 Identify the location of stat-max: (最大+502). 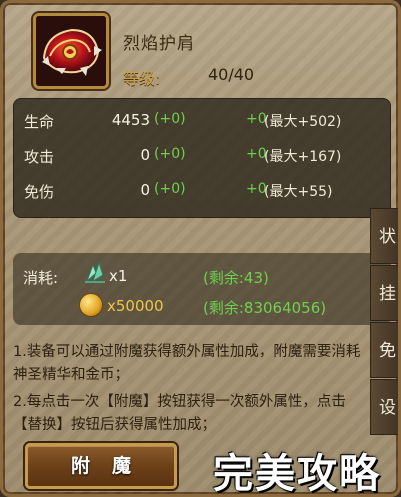
(303, 122).